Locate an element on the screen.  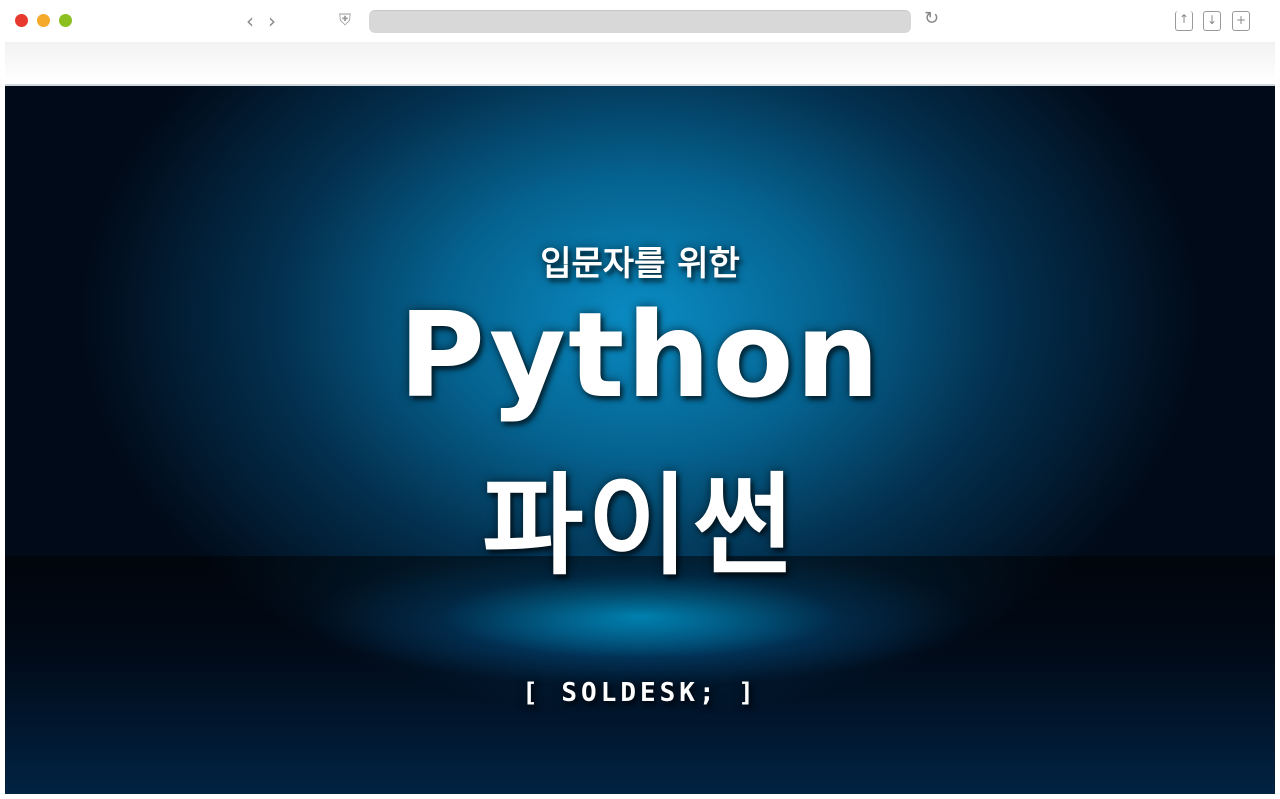
new-tab-icon: + is located at coordinates (1241, 21).